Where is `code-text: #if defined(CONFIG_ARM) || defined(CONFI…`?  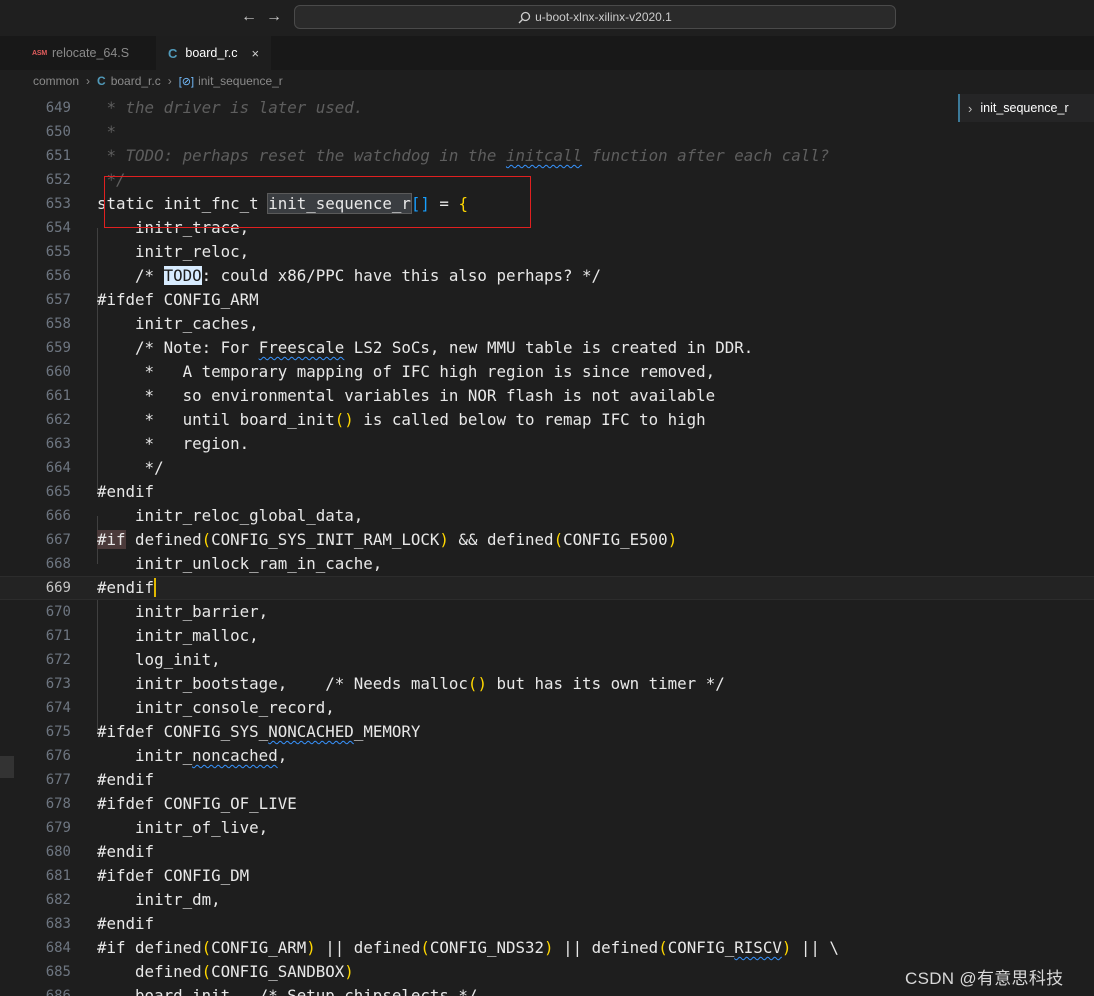
code-text: #if defined(CONFIG_ARM) || defined(CONFI… is located at coordinates (468, 947).